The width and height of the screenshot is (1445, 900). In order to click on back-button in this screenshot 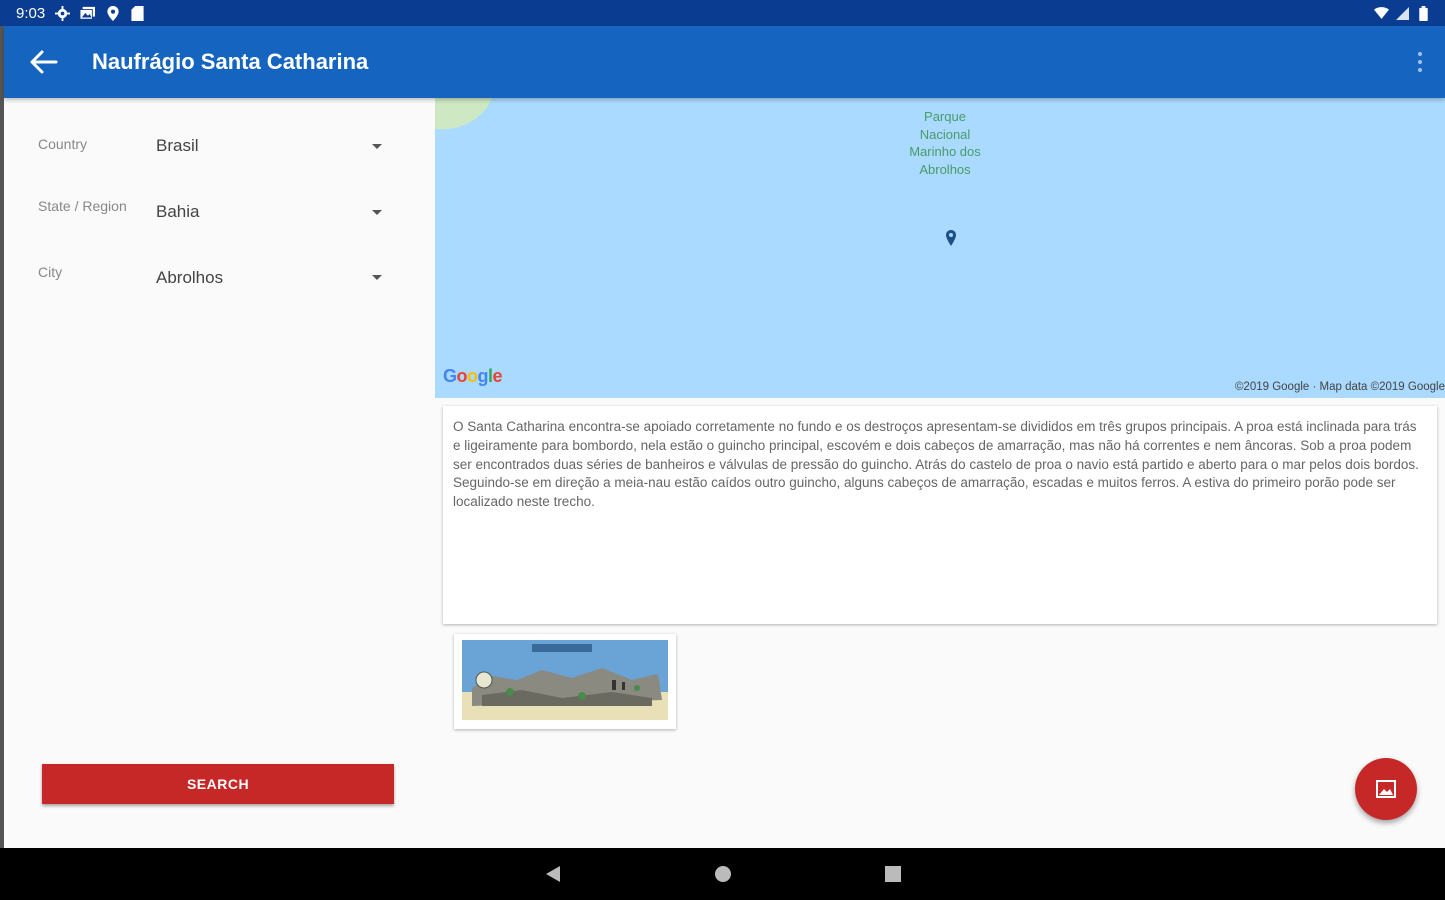, I will do `click(44, 62)`.